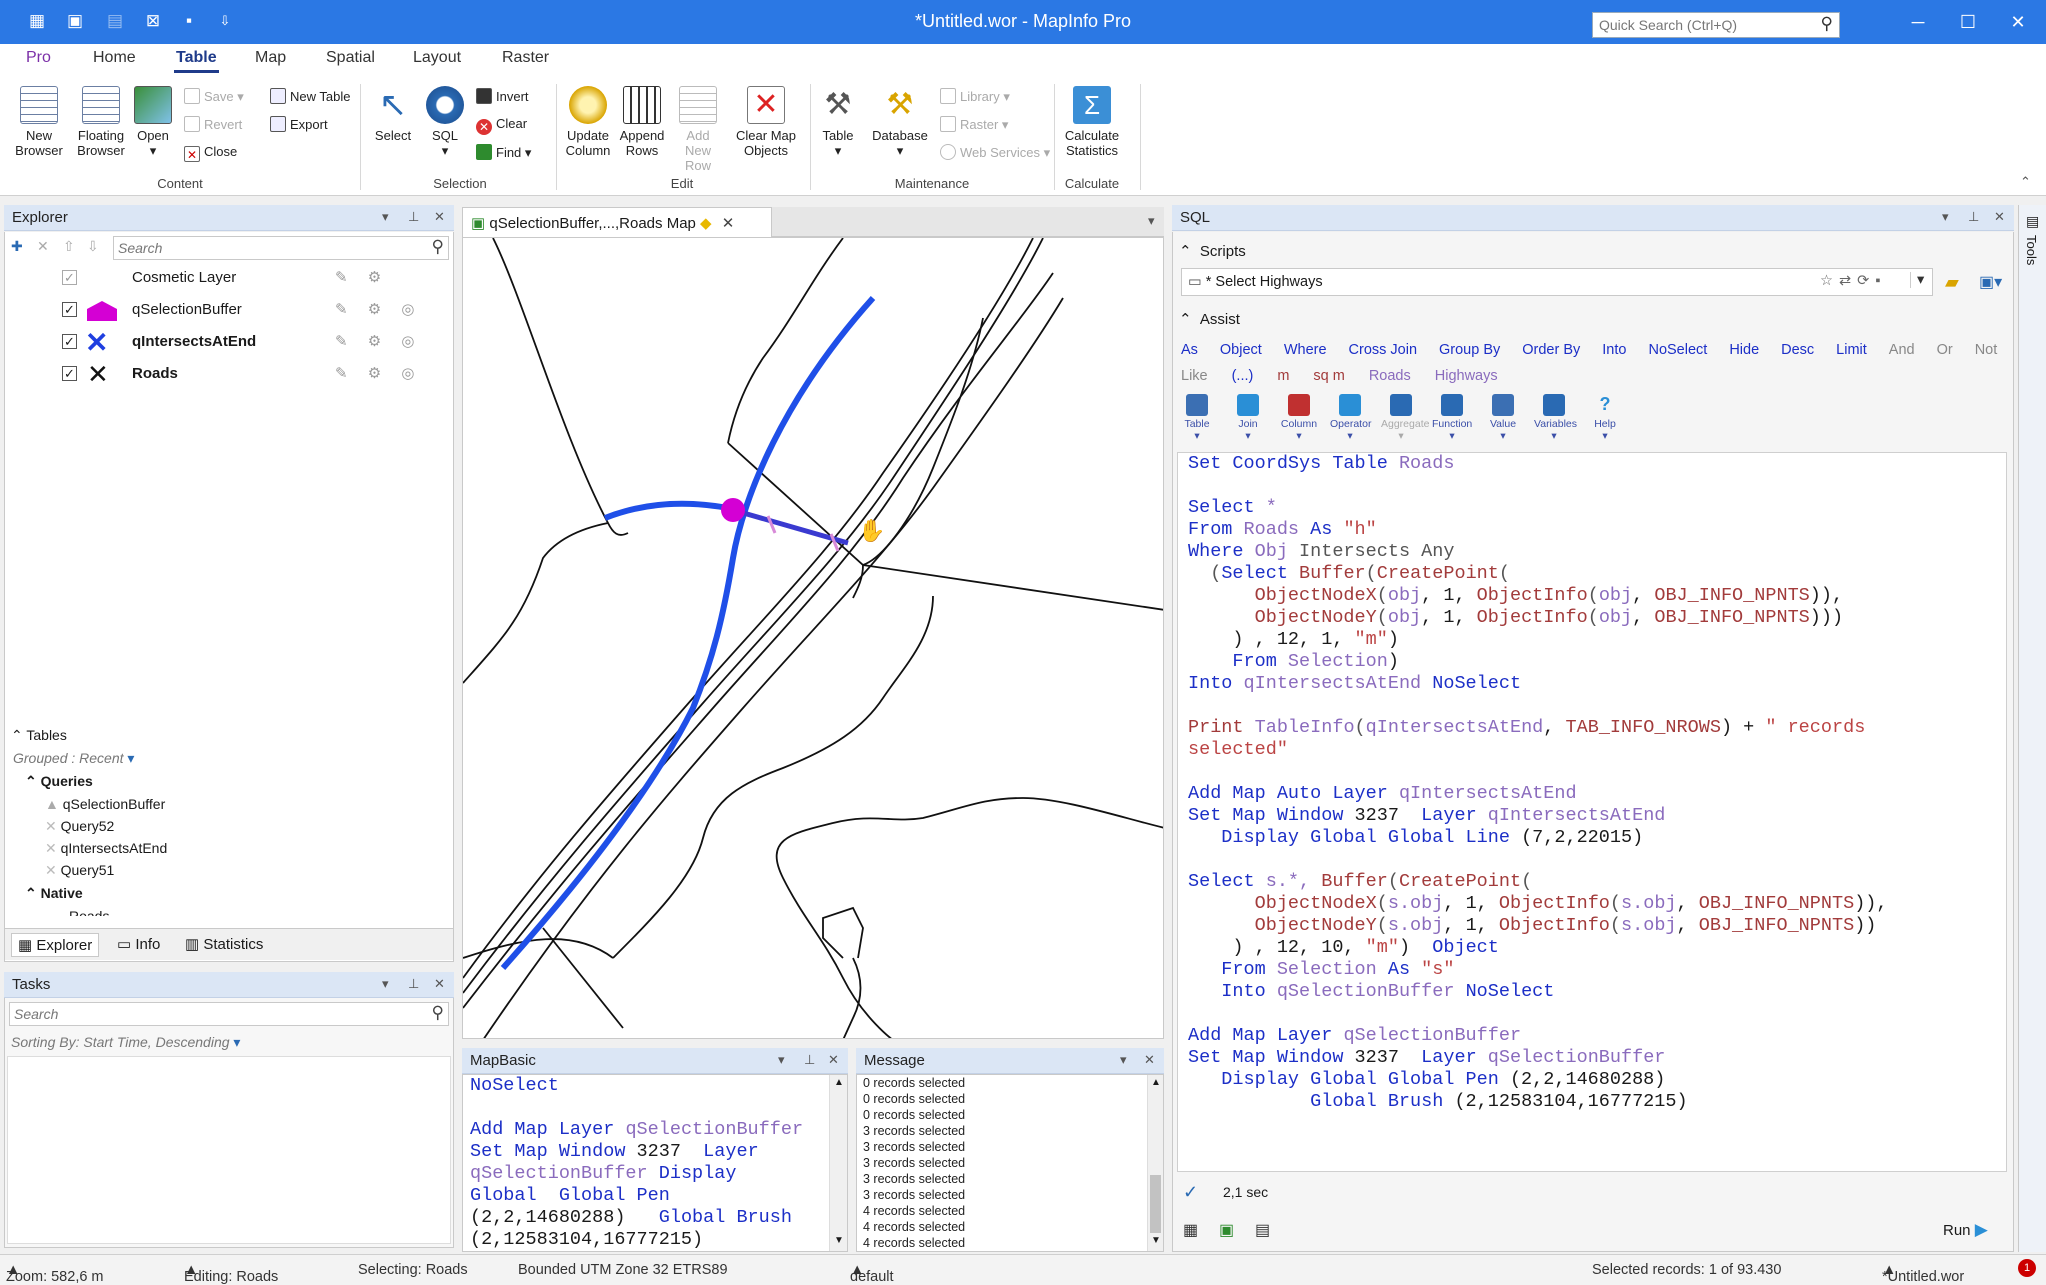 The image size is (2046, 1285). Describe the element at coordinates (1555, 418) in the screenshot. I see `assist-tool-variables: Variables ▾` at that location.